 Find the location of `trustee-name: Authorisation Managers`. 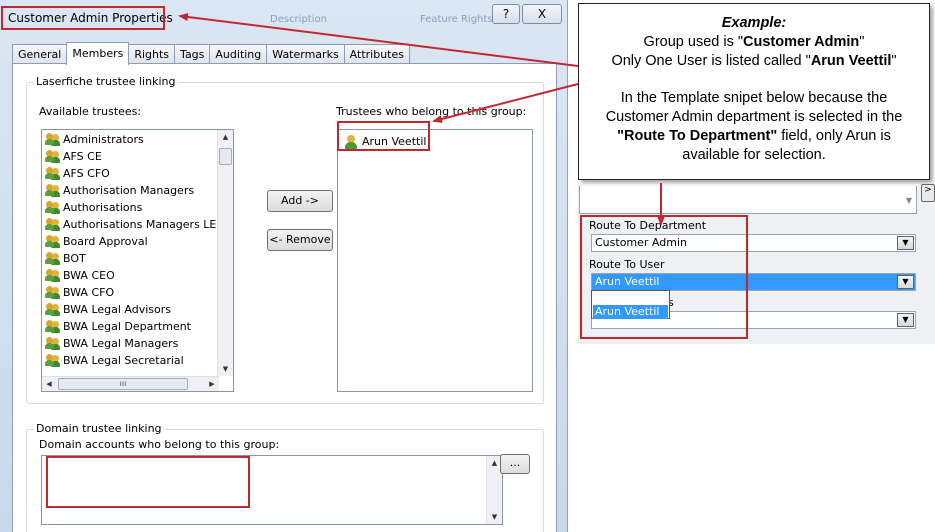

trustee-name: Authorisation Managers is located at coordinates (129, 190).